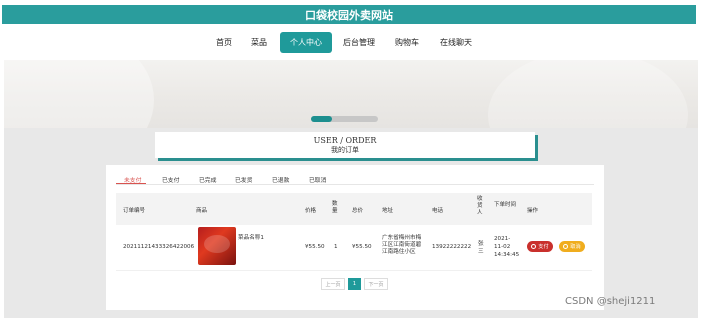 Image resolution: width=702 pixels, height=320 pixels. What do you see at coordinates (207, 179) in the screenshot?
I see `tab-completed: 已完成` at bounding box center [207, 179].